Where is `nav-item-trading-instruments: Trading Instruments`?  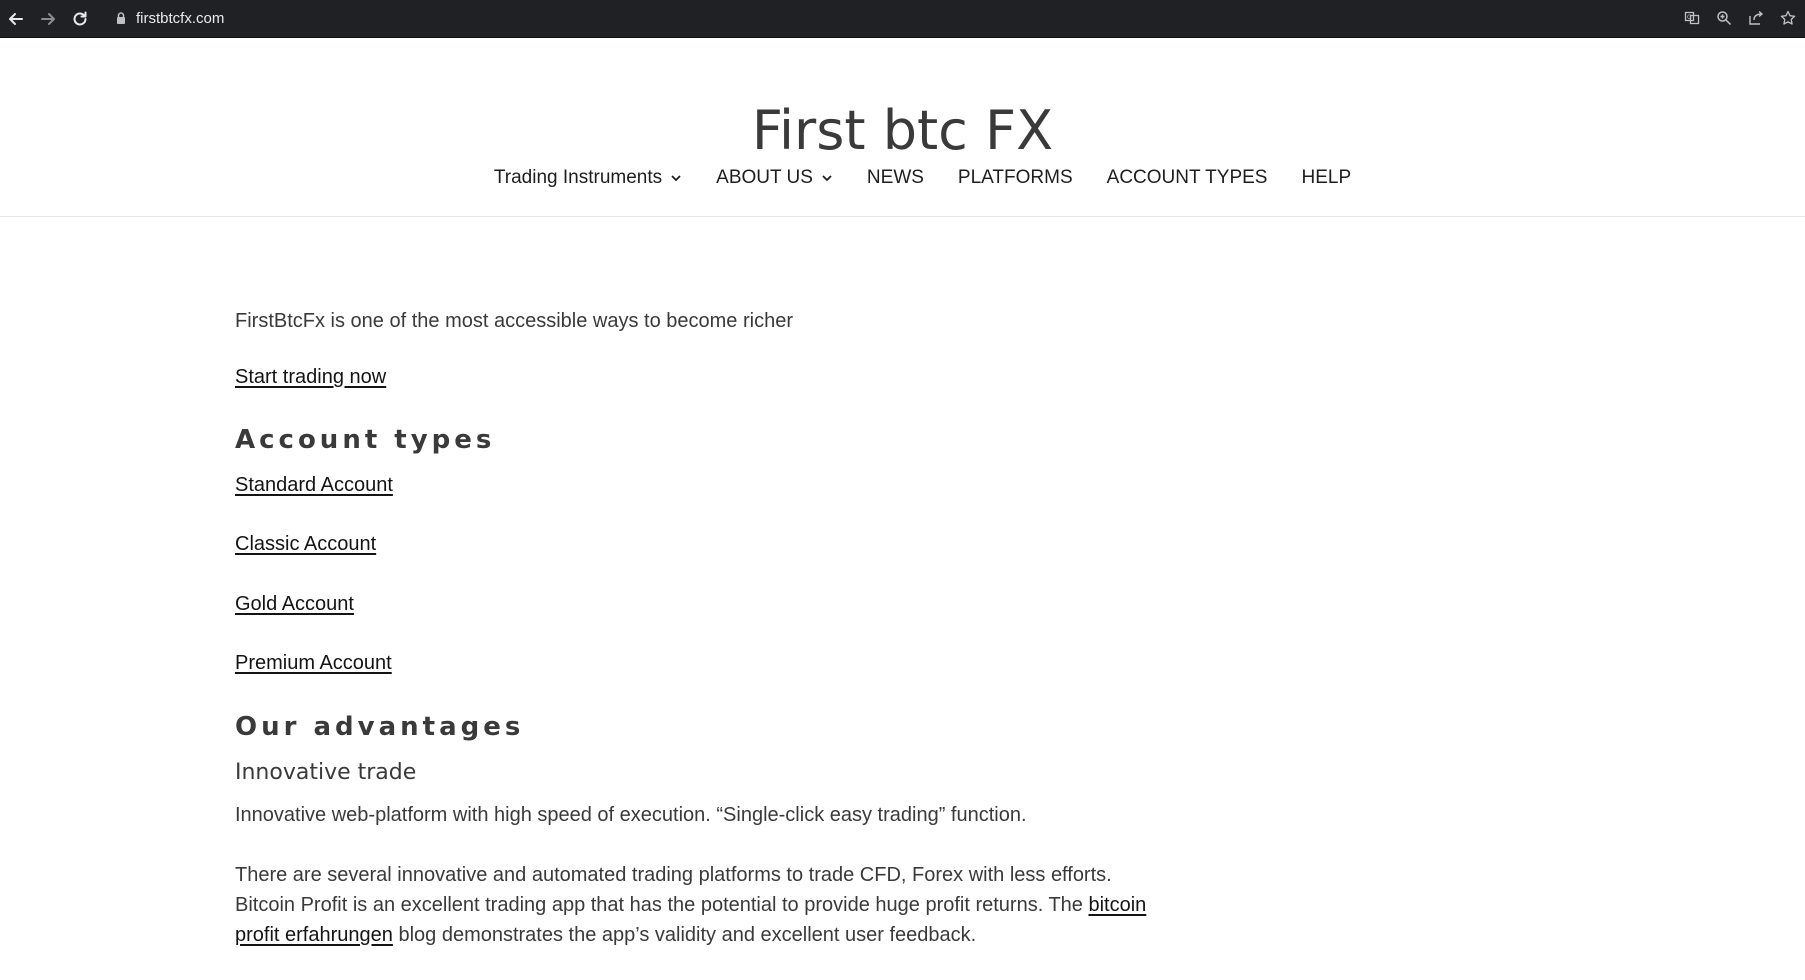 nav-item-trading-instruments: Trading Instruments is located at coordinates (588, 178).